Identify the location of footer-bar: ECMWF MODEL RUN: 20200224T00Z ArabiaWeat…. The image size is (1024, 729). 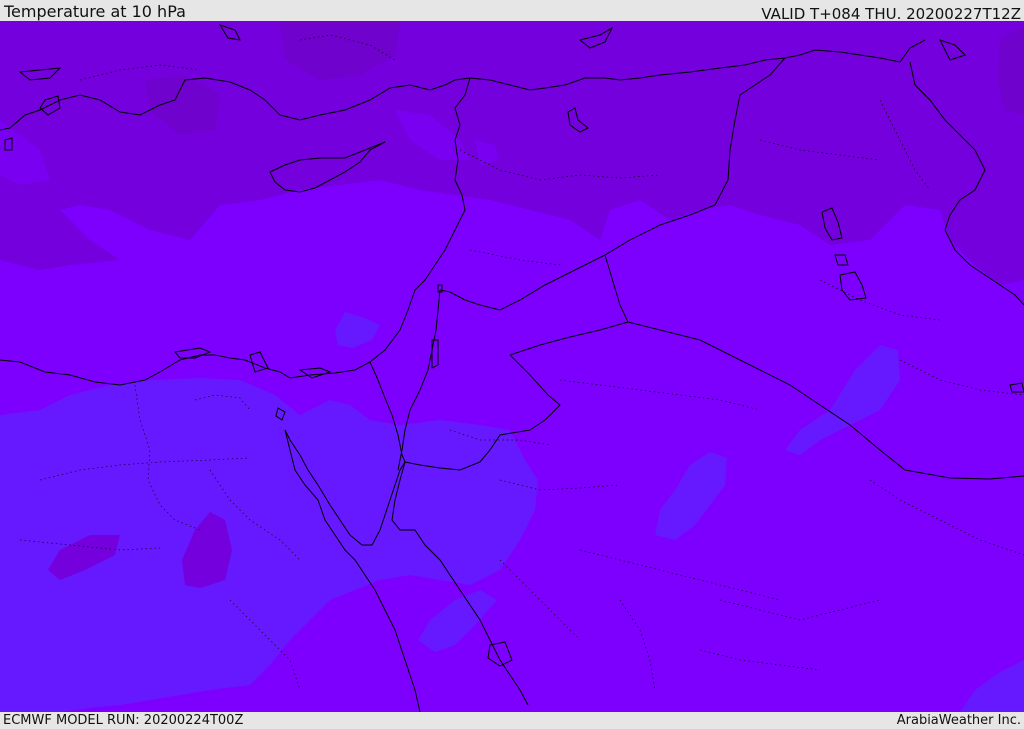
(512, 720).